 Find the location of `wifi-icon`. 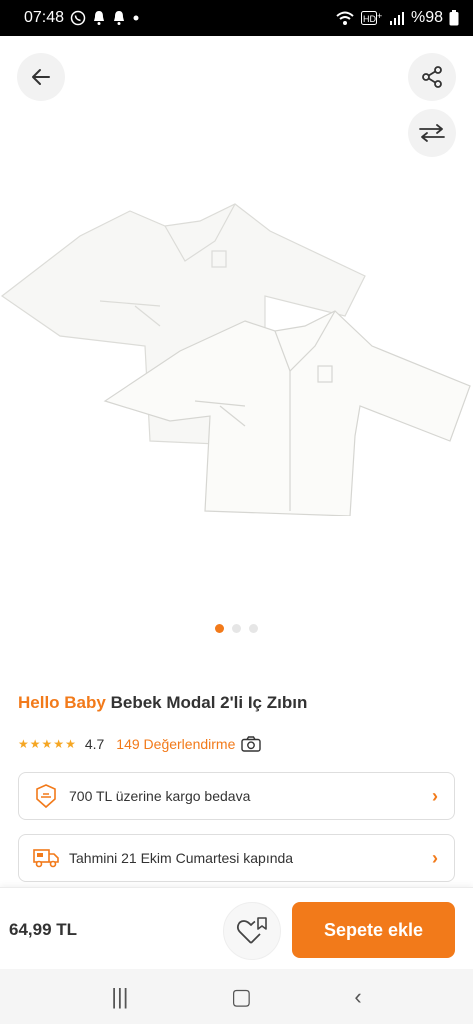

wifi-icon is located at coordinates (345, 18).